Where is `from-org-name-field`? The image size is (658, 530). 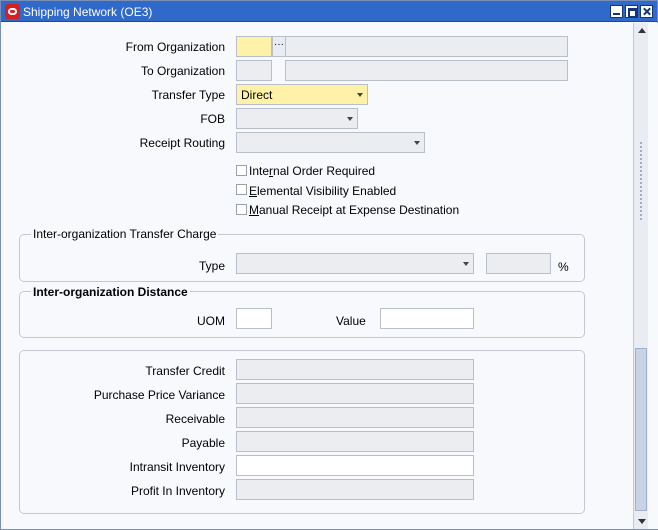 from-org-name-field is located at coordinates (426, 46).